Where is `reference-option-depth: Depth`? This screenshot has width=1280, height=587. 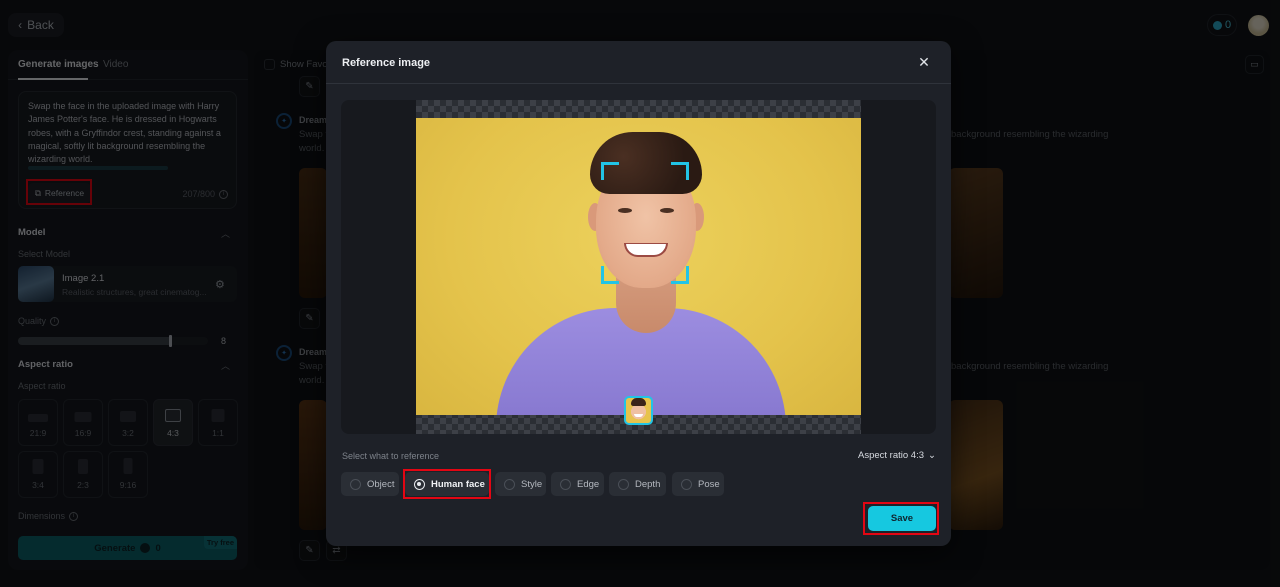 reference-option-depth: Depth is located at coordinates (637, 484).